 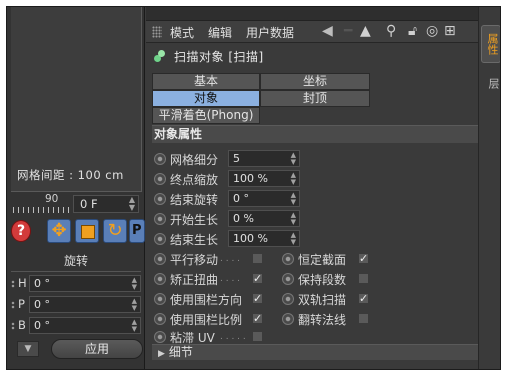 What do you see at coordinates (219, 57) in the screenshot?
I see `object-title: 扫描对象 [扫描]` at bounding box center [219, 57].